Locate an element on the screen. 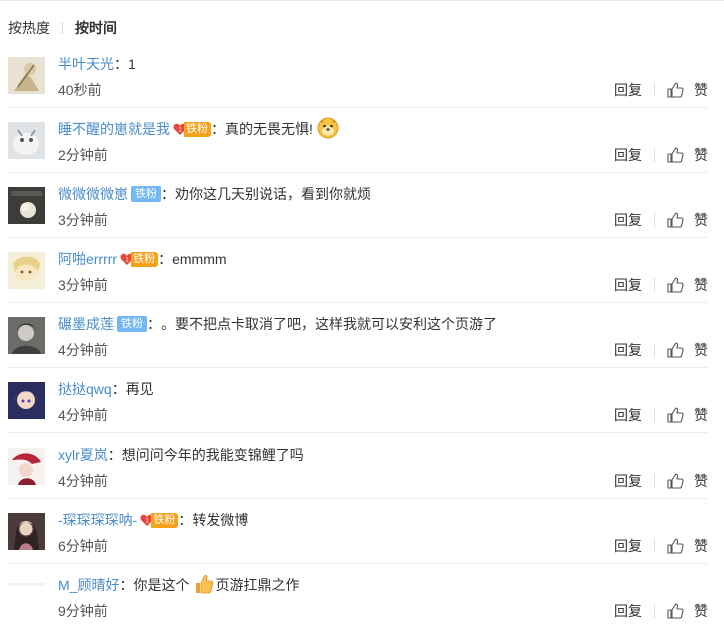 The height and width of the screenshot is (629, 724). username: 微微微微崽 is located at coordinates (93, 194).